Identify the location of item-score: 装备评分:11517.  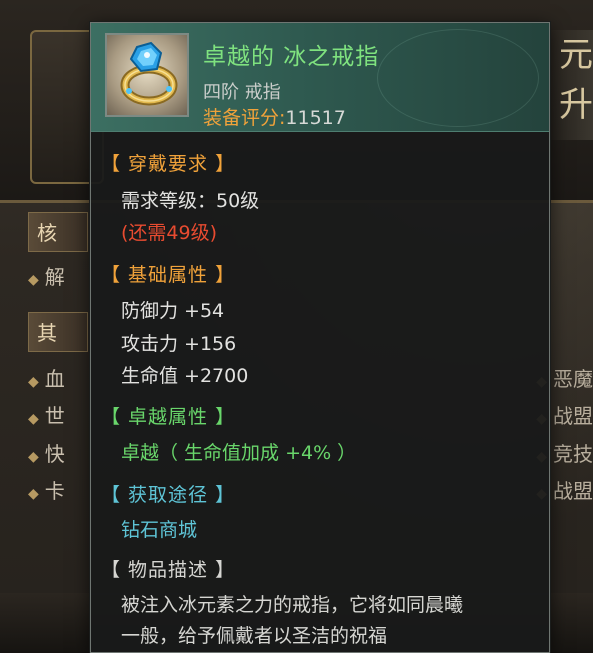
(274, 116).